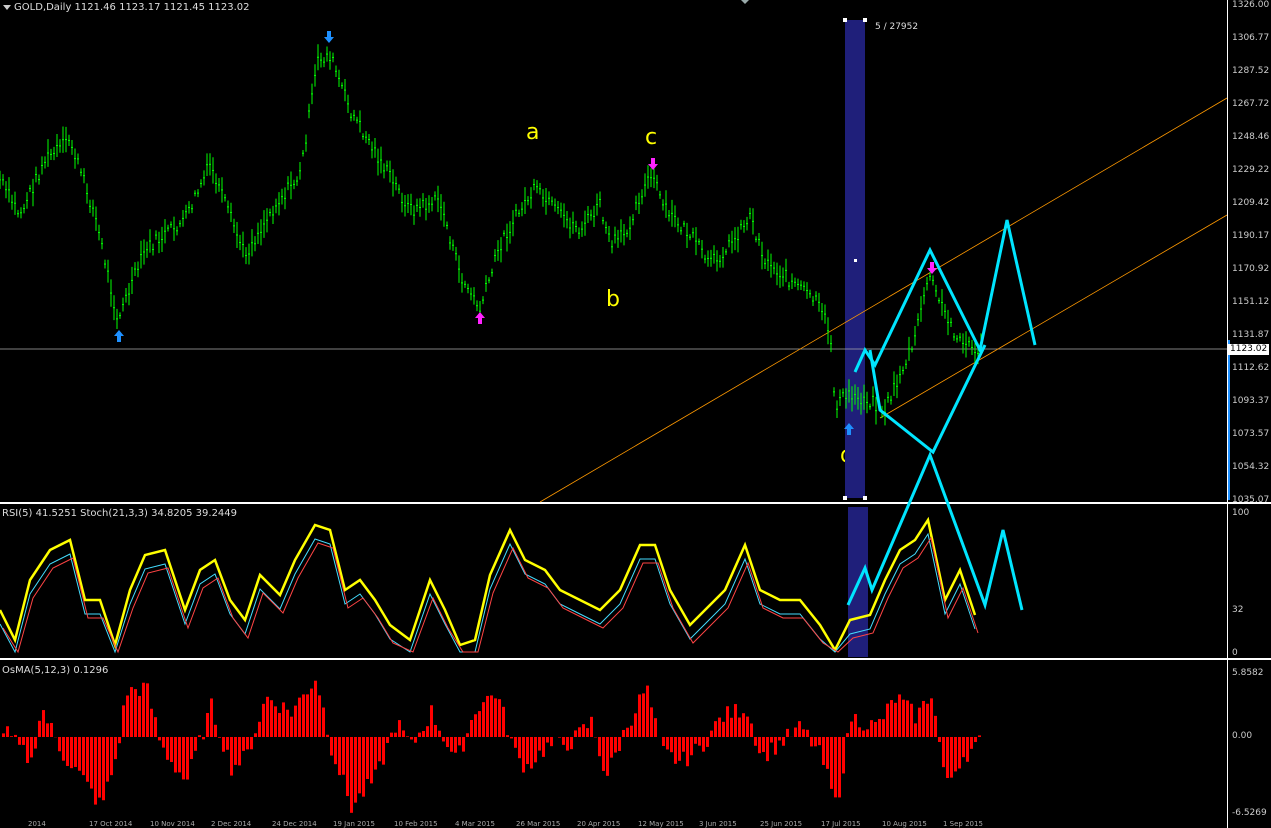 This screenshot has height=828, width=1271. I want to click on channel-lower-line, so click(1053, 316).